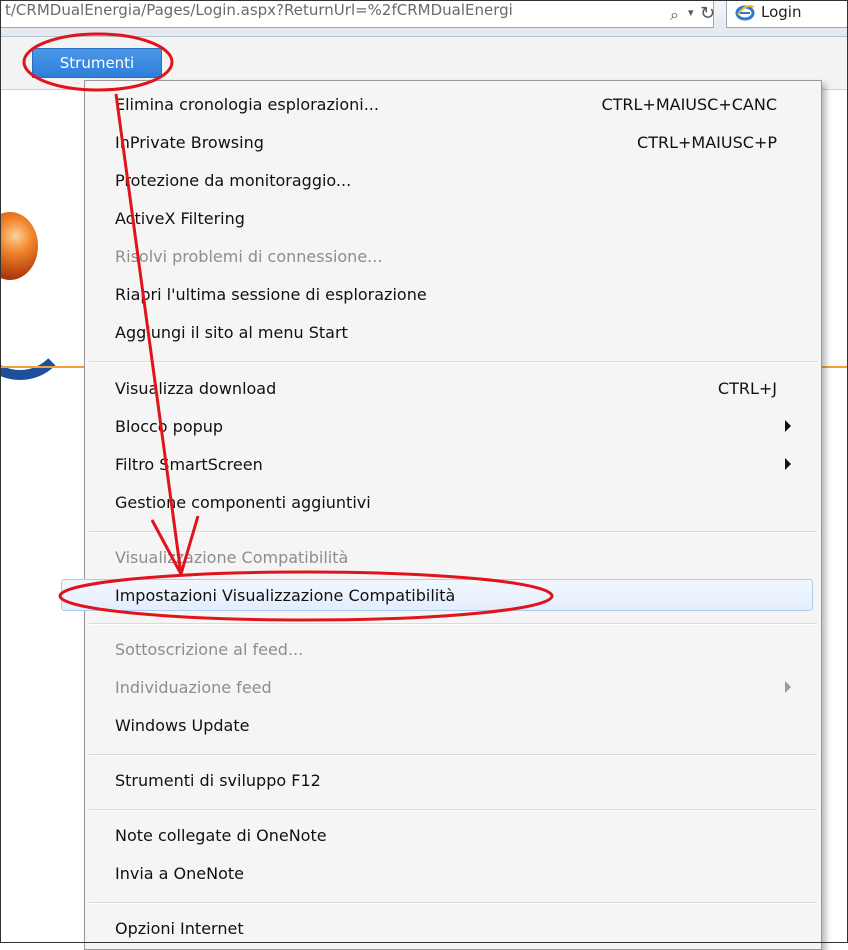 This screenshot has width=848, height=950. I want to click on menu-item-strumenti-sviluppo: Strumenti di sviluppo F12, so click(453, 781).